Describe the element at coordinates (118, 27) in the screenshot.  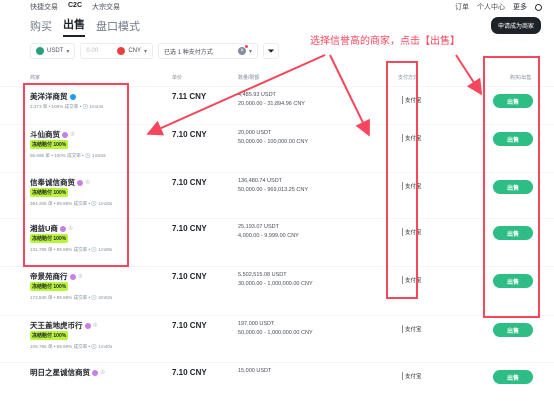
I see `tab-orderbook-mode: 盘口模式` at that location.